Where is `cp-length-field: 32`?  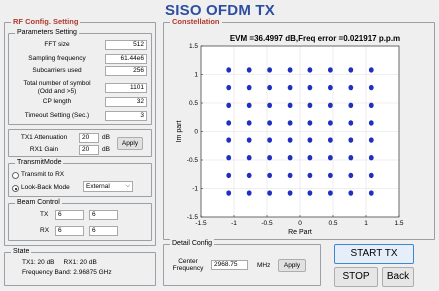 cp-length-field: 32 is located at coordinates (126, 102).